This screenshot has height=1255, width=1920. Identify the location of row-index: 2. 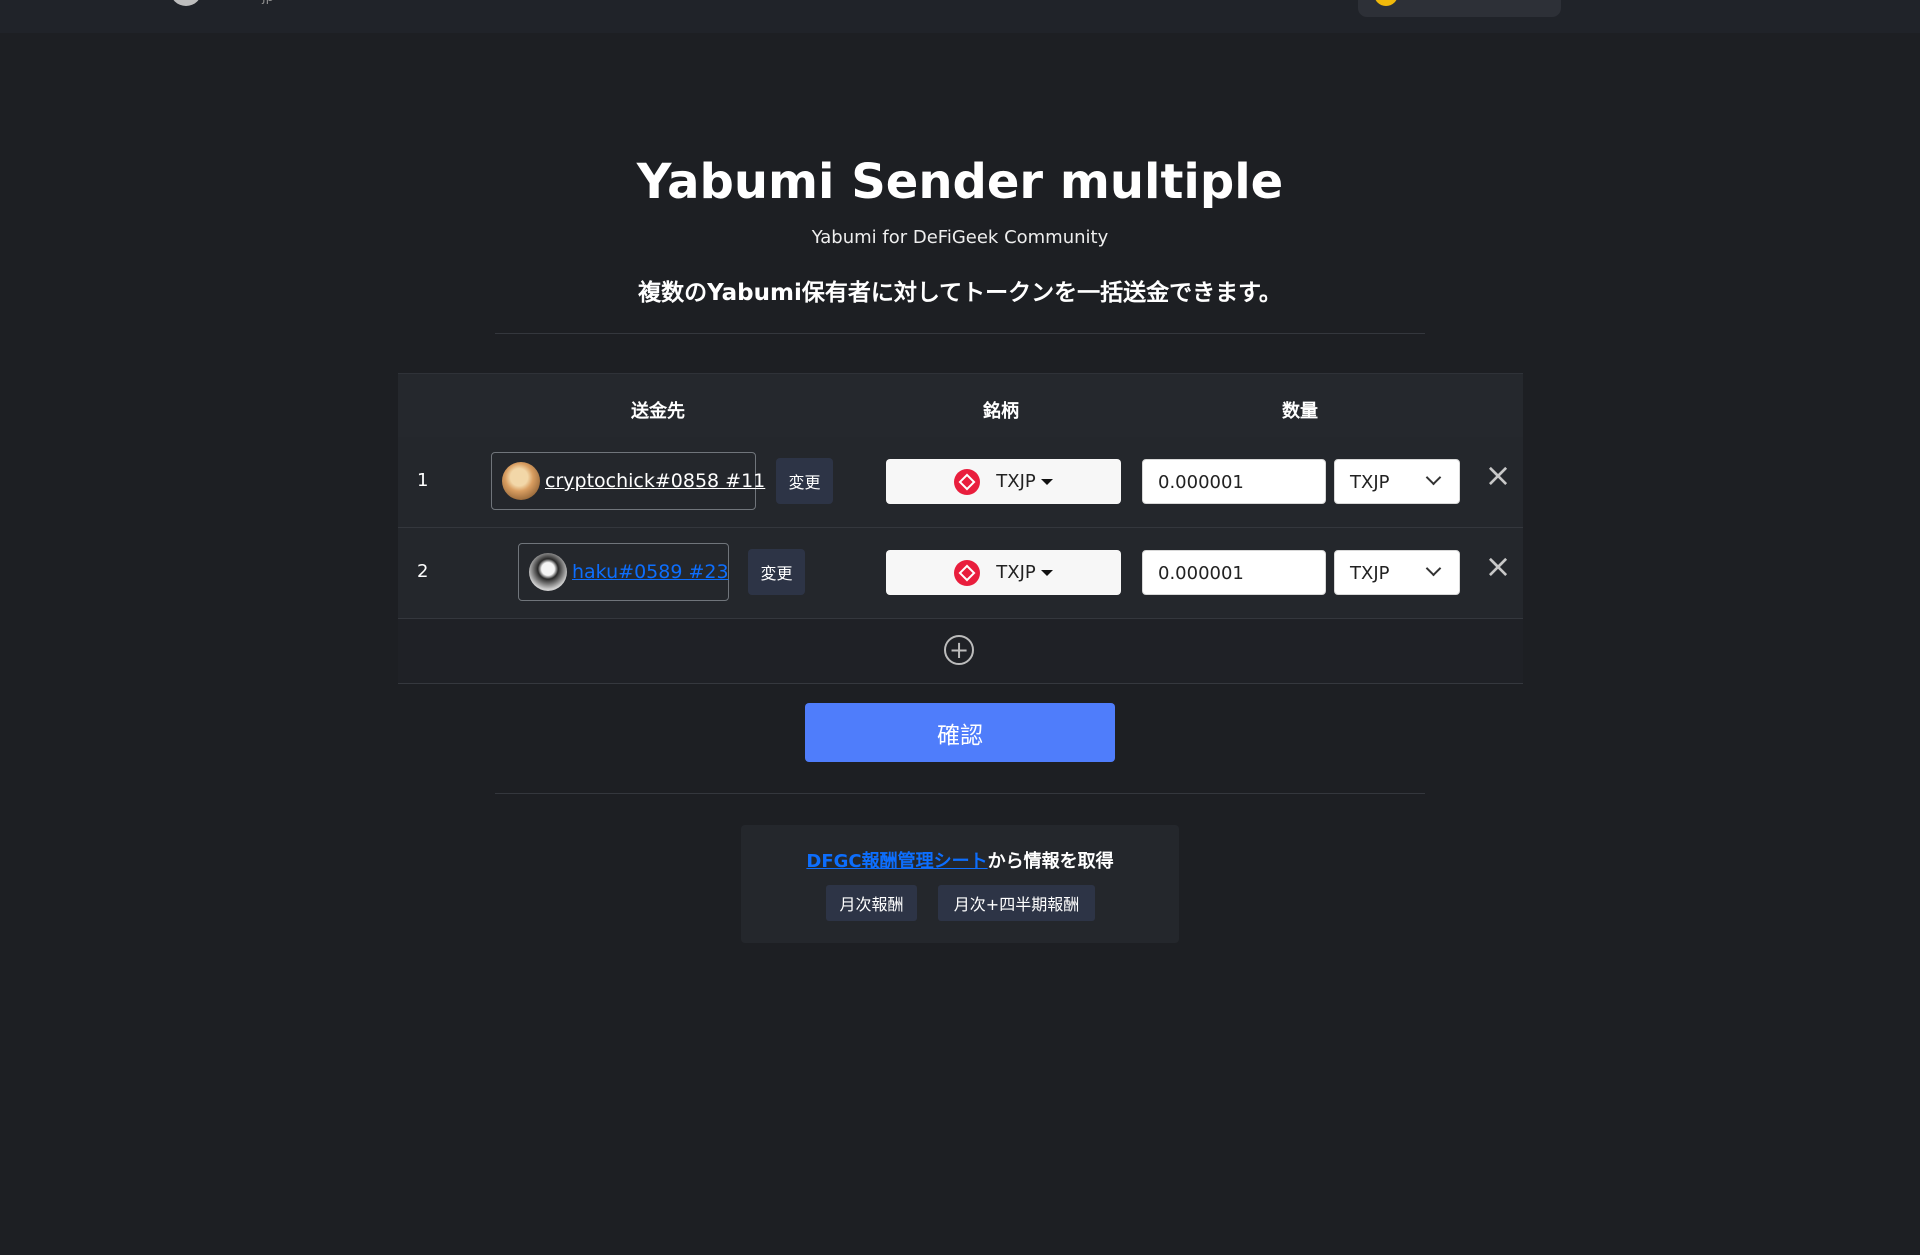
(423, 571).